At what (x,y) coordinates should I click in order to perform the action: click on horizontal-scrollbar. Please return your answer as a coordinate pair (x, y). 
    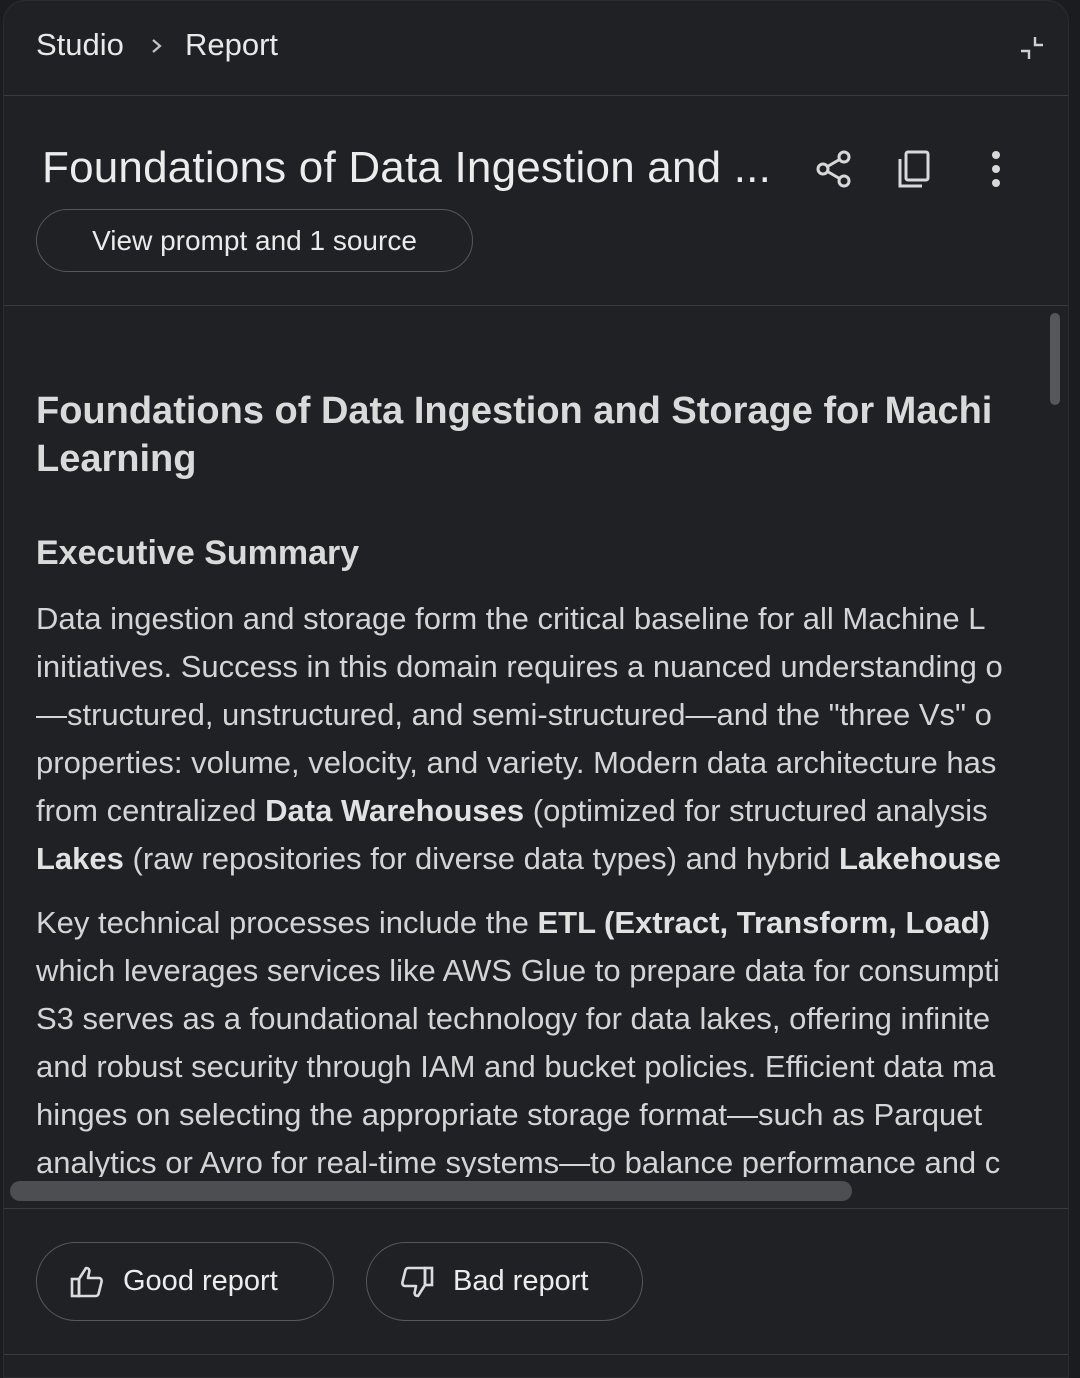
    Looking at the image, I should click on (431, 1191).